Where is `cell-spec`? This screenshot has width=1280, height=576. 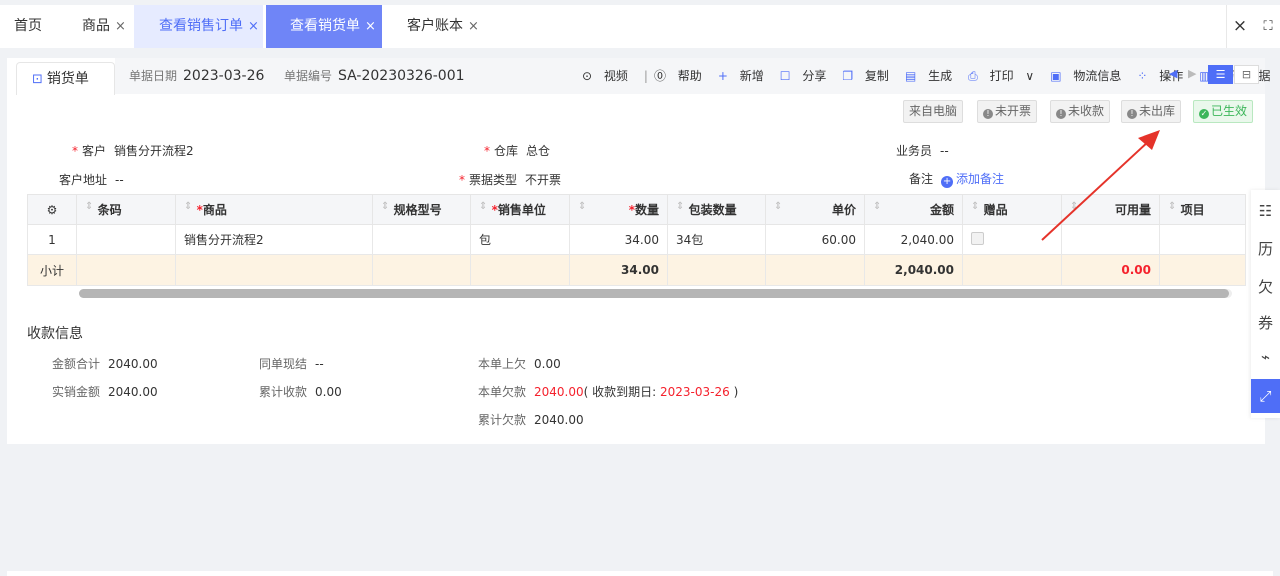
cell-spec is located at coordinates (421, 239).